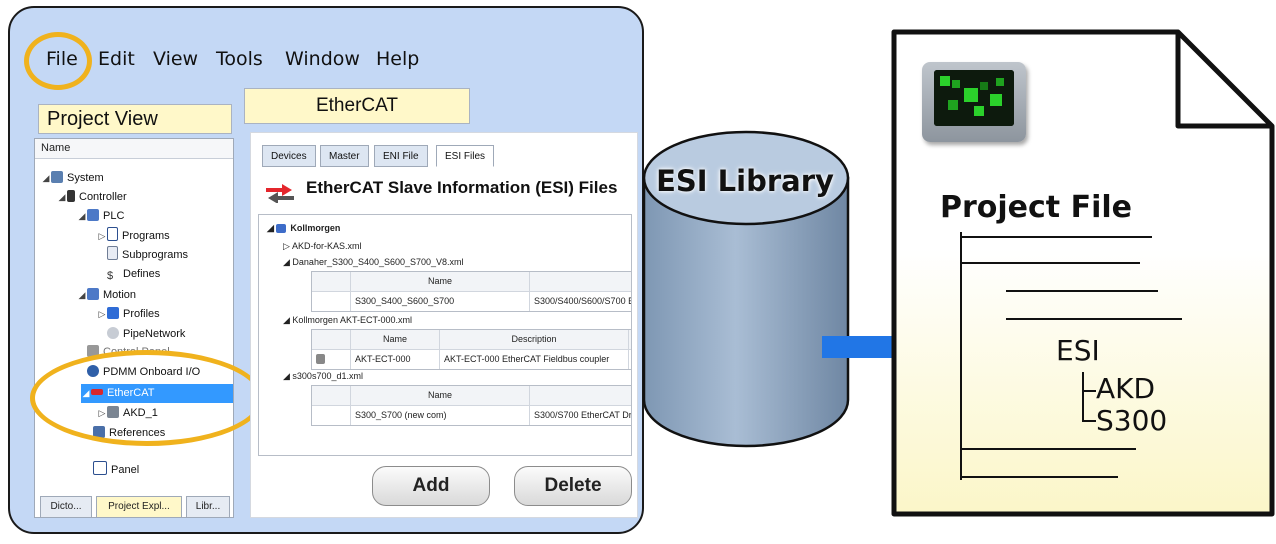 This screenshot has width=1276, height=544. Describe the element at coordinates (141, 314) in the screenshot. I see `tree-item-label: Profiles` at that location.